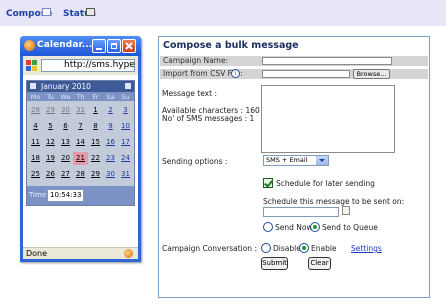 The width and height of the screenshot is (446, 306). What do you see at coordinates (189, 93) in the screenshot?
I see `message-text-label: Message text :` at bounding box center [189, 93].